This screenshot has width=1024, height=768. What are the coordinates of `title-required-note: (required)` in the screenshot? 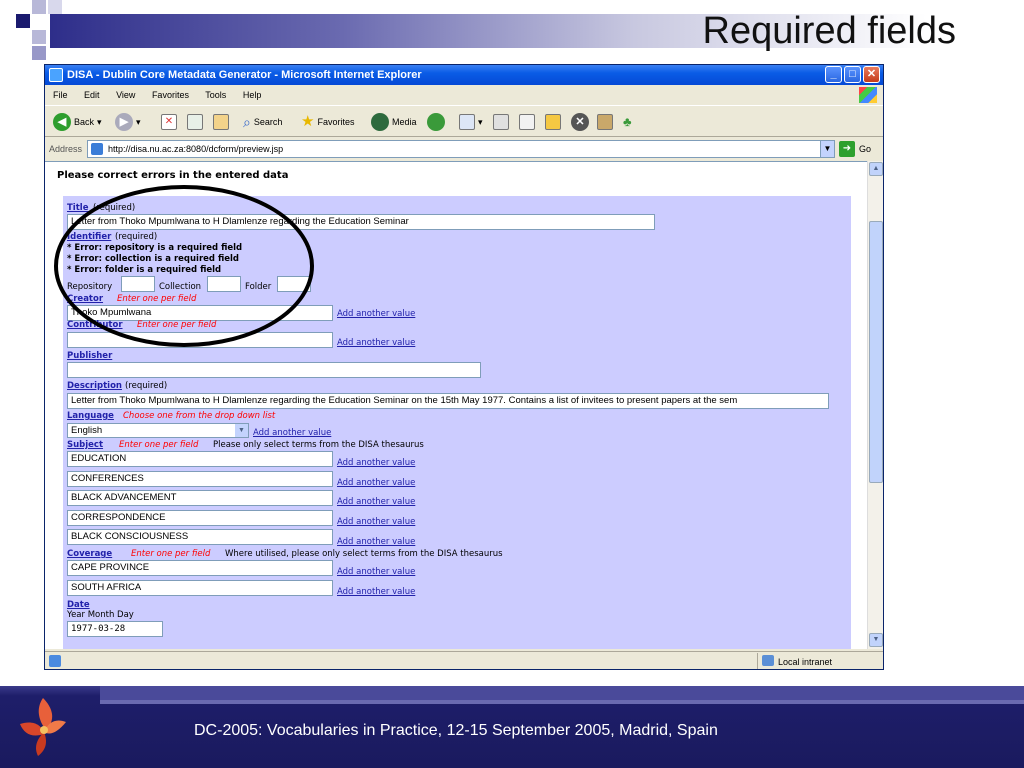 It's located at (114, 208).